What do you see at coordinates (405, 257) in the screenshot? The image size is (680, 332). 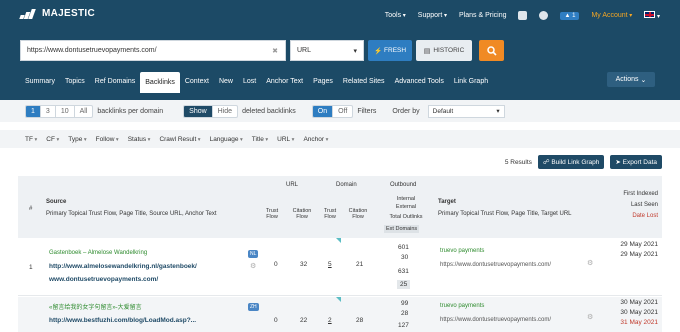 I see `external-links-value: 30` at bounding box center [405, 257].